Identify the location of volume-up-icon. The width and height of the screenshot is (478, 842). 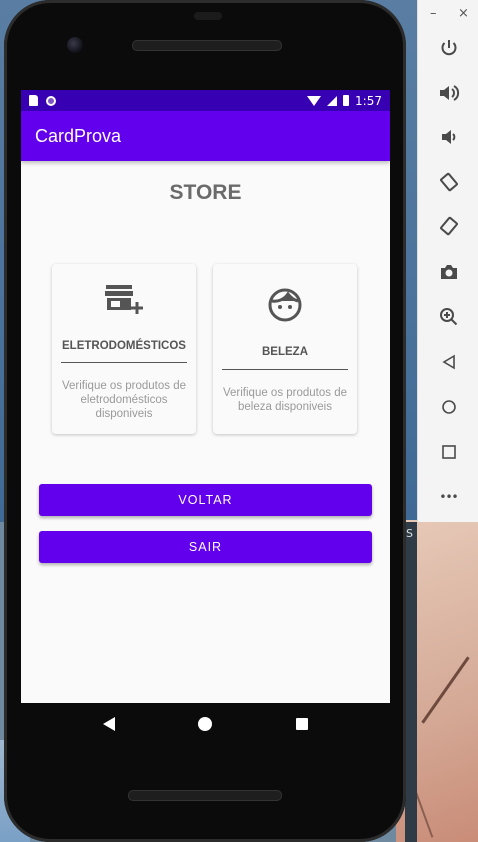
(448, 93).